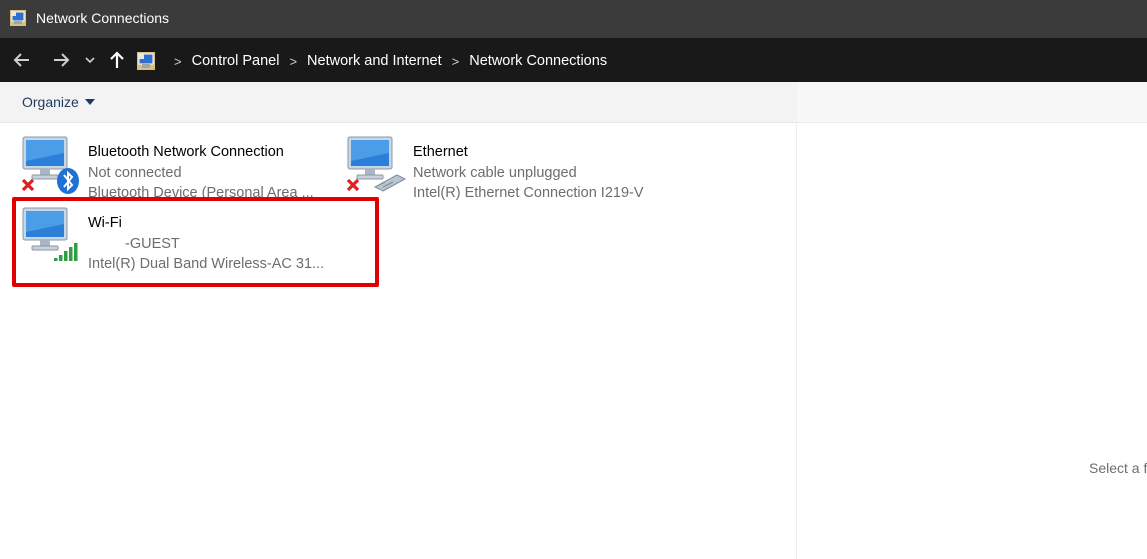 The image size is (1147, 559). Describe the element at coordinates (1118, 468) in the screenshot. I see `preview-text: Select a f` at that location.